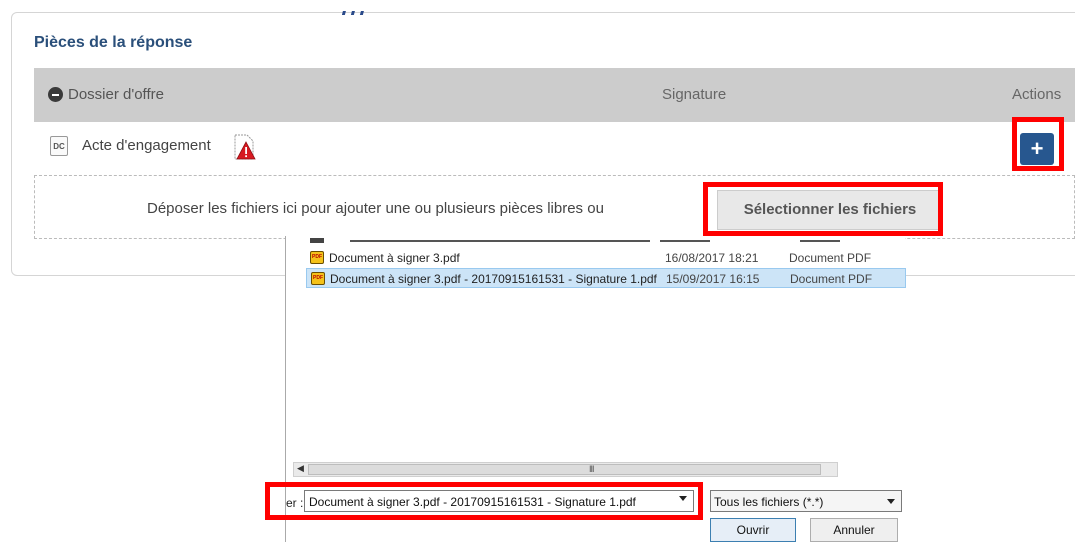 Image resolution: width=1075 pixels, height=542 pixels. What do you see at coordinates (394, 258) in the screenshot?
I see `file-name: Document à signer 3.pdf` at bounding box center [394, 258].